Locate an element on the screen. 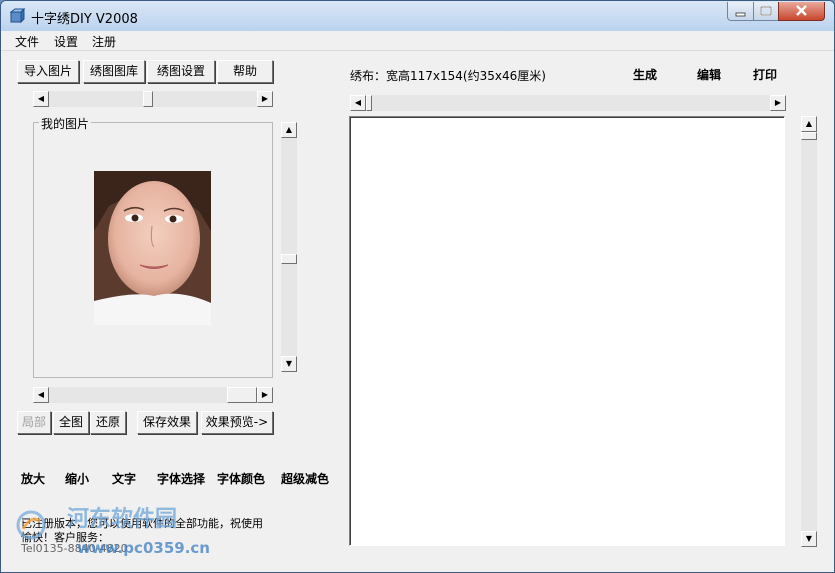 This screenshot has width=835, height=573. pattern-settings-button: 绣图设置 is located at coordinates (181, 71).